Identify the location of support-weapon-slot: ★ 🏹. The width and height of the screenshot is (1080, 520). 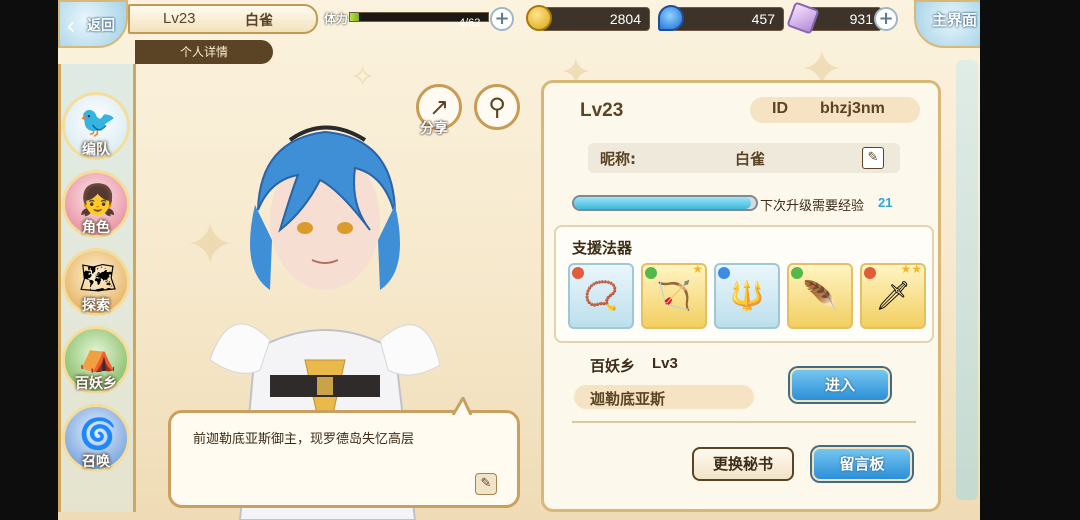
(674, 295).